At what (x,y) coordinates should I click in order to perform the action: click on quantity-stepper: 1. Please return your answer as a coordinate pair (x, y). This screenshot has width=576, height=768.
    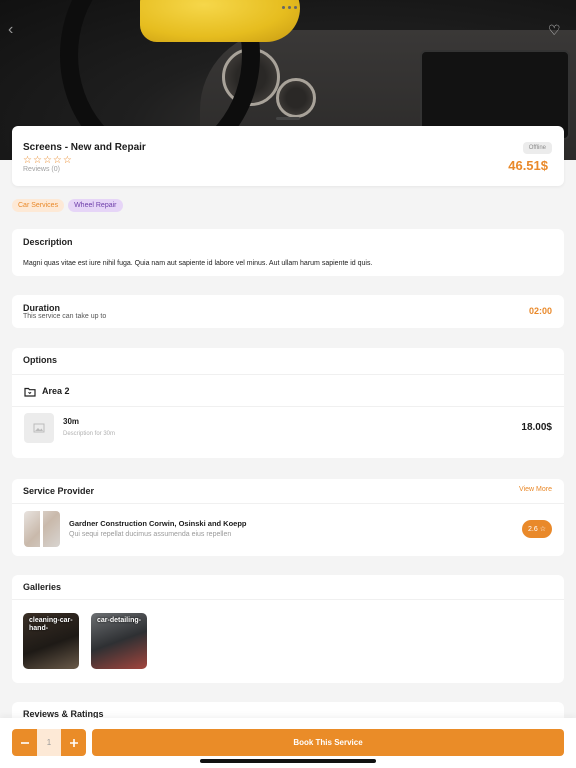
    Looking at the image, I should click on (49, 742).